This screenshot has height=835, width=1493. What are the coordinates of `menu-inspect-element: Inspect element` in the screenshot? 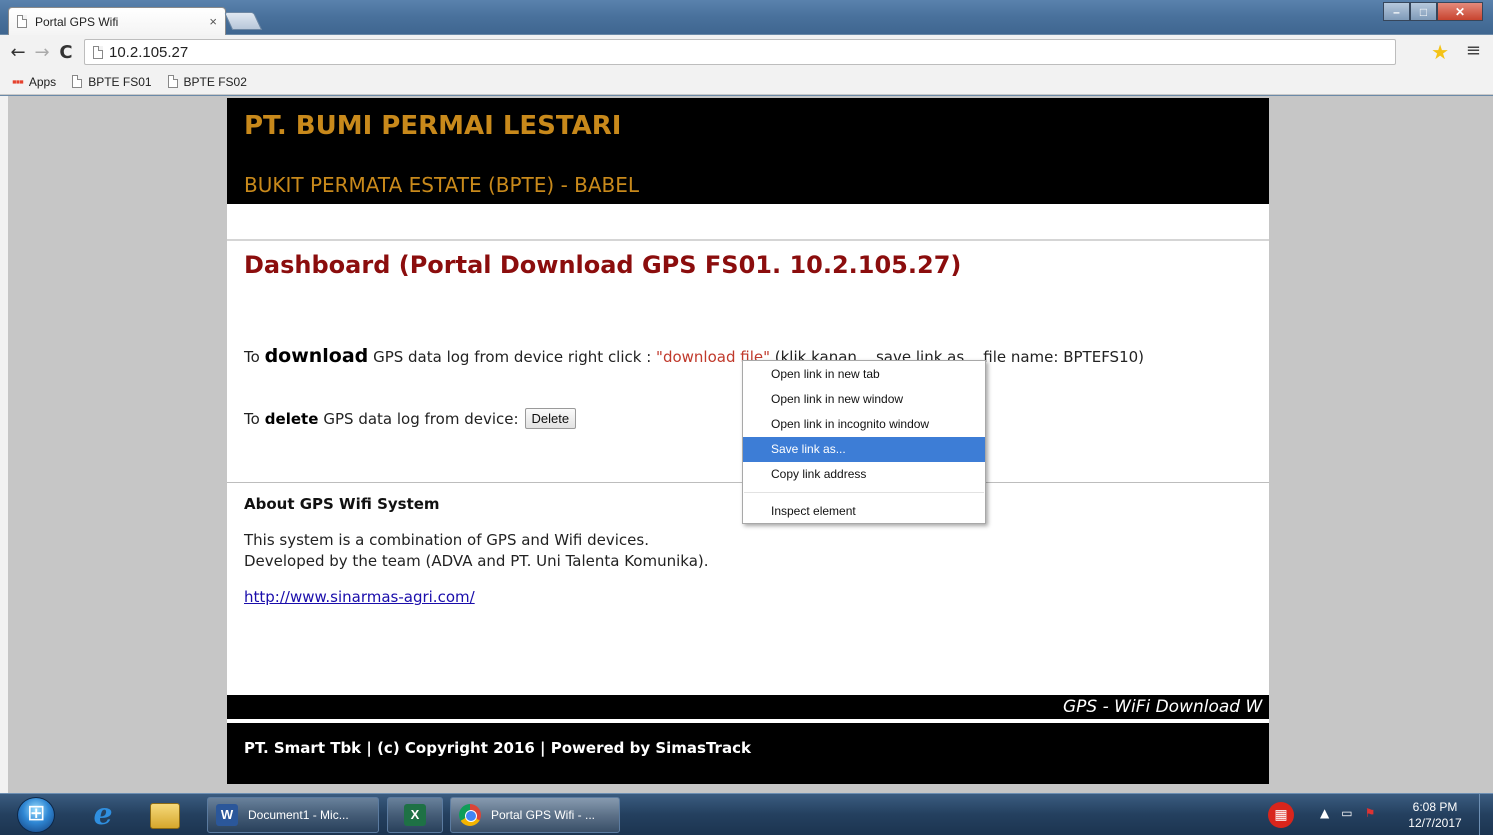 It's located at (864, 511).